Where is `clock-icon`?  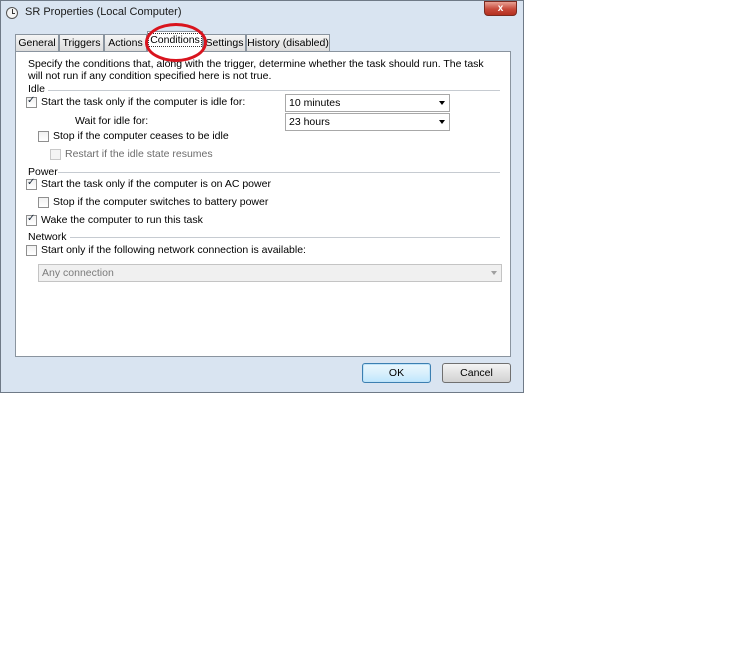
clock-icon is located at coordinates (12, 13).